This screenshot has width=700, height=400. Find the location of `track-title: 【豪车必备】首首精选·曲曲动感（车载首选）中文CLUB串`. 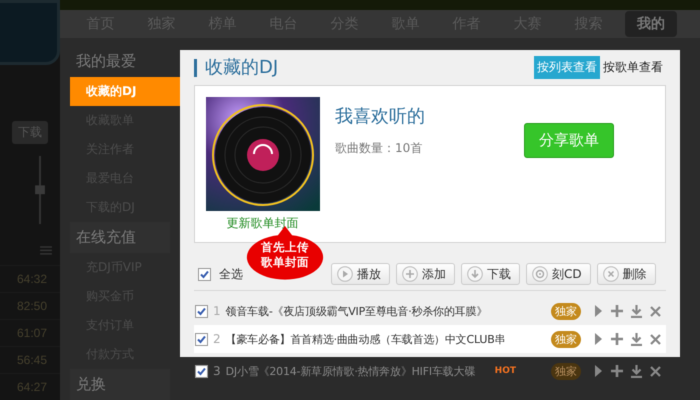

track-title: 【豪车必备】首首精选·曲曲动感（车载首选）中文CLUB串 is located at coordinates (366, 339).